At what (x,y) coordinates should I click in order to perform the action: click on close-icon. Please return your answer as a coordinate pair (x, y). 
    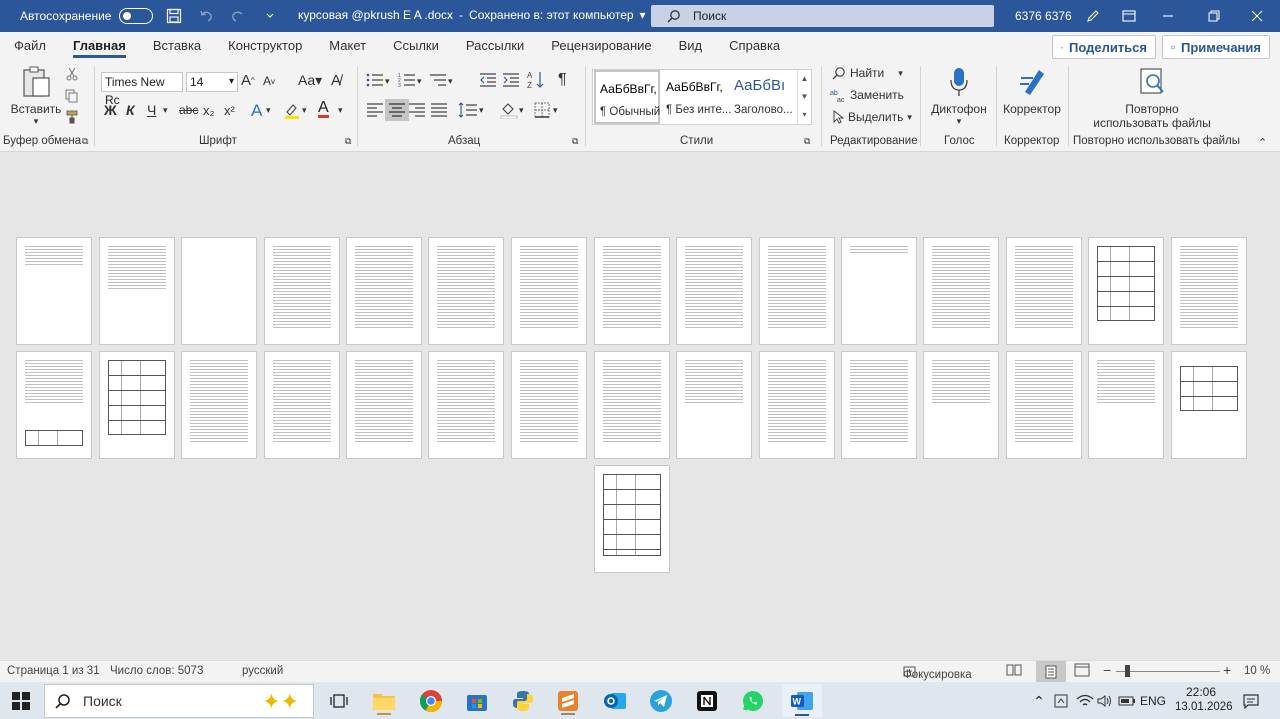
    Looking at the image, I should click on (1257, 16).